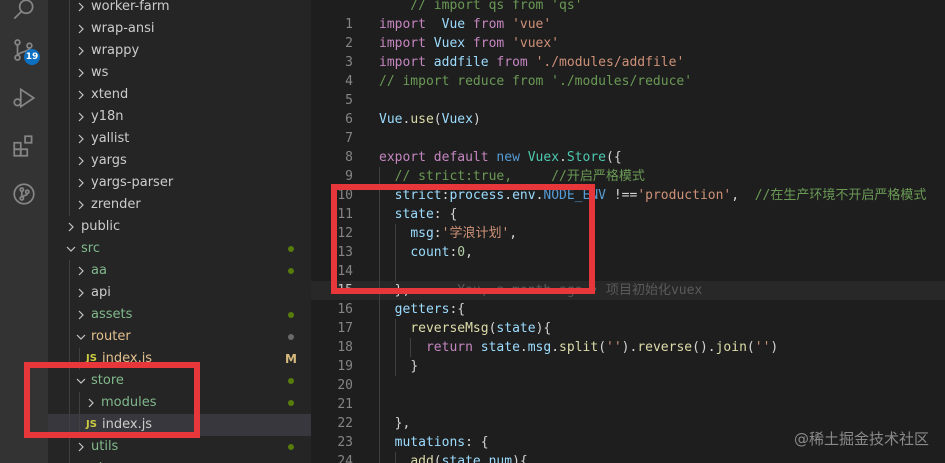 This screenshot has width=945, height=463. What do you see at coordinates (179, 161) in the screenshot?
I see `tree-folder: yargs` at bounding box center [179, 161].